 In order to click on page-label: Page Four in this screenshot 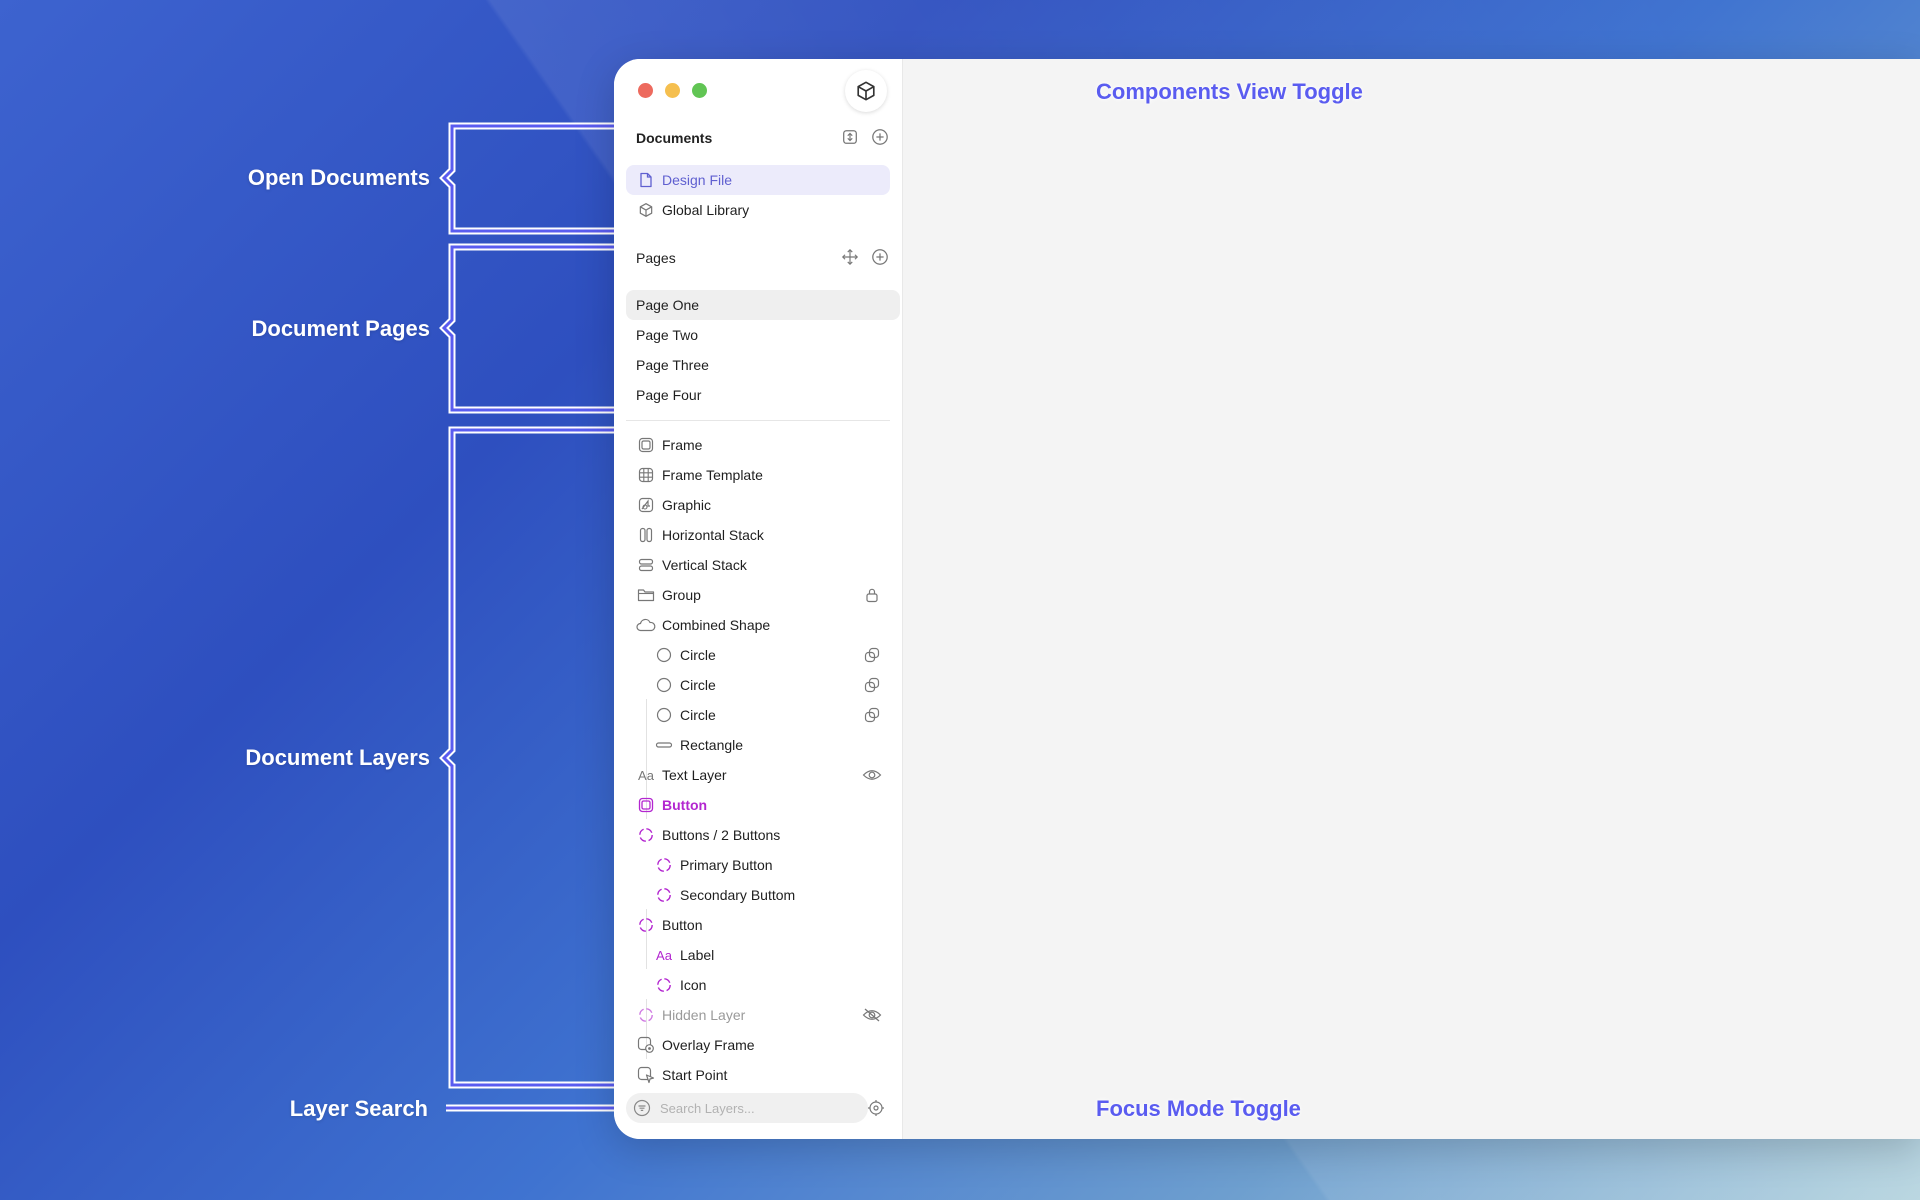, I will do `click(669, 395)`.